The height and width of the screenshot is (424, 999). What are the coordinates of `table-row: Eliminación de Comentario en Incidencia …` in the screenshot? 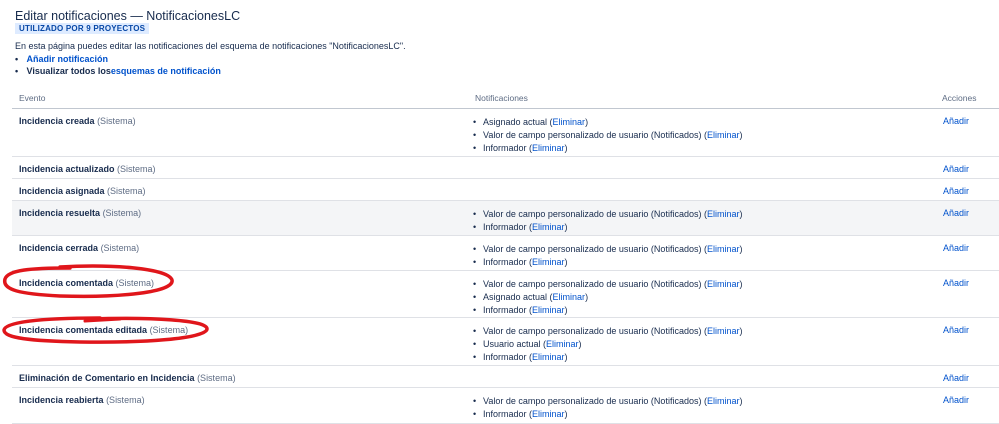 It's located at (505, 377).